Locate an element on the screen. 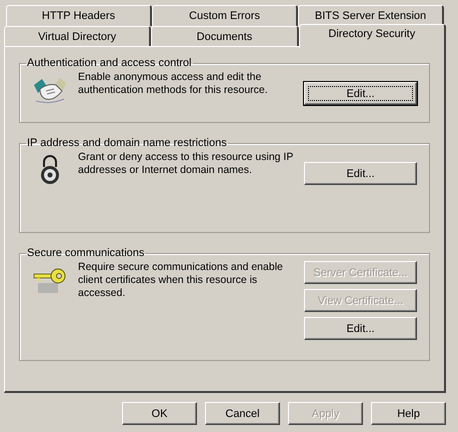  group-title: Authentication and access control is located at coordinates (109, 63).